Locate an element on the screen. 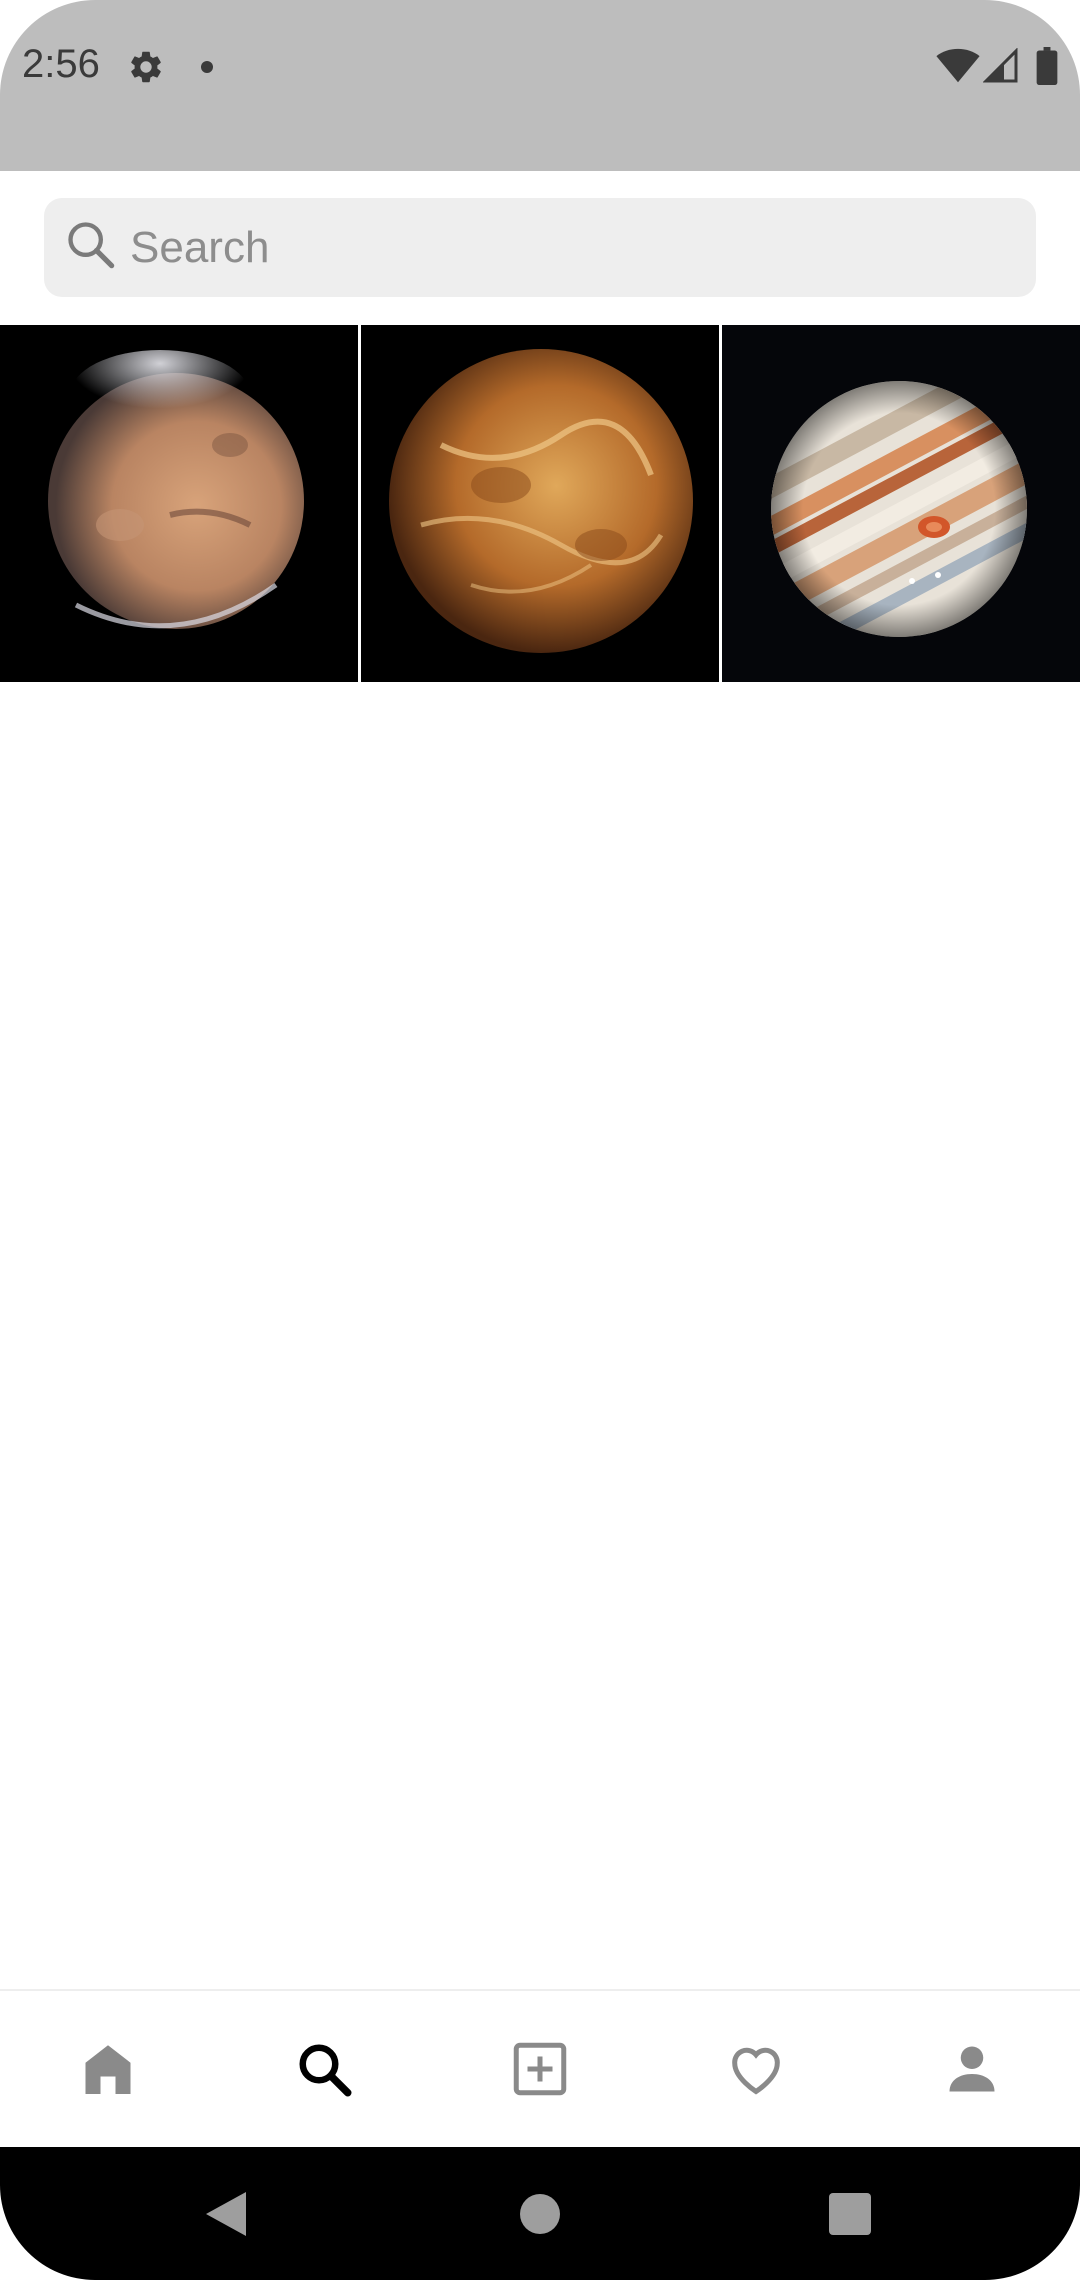 This screenshot has height=2280, width=1080. system-recents-button is located at coordinates (850, 2213).